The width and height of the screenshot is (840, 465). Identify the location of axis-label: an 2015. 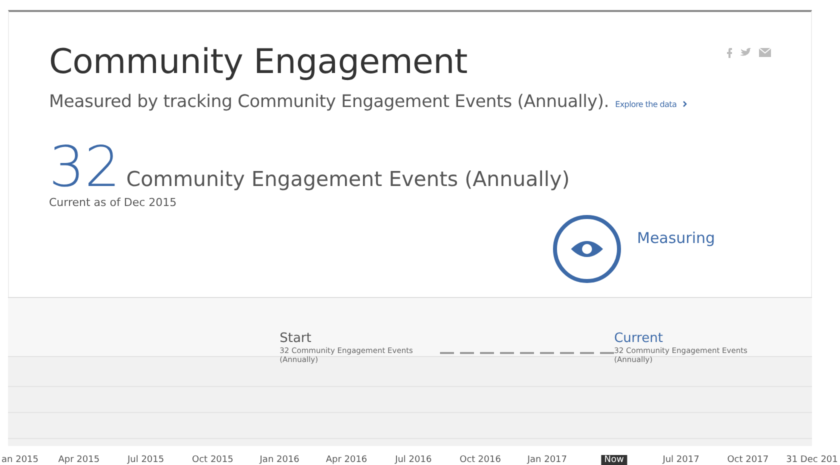
(20, 460).